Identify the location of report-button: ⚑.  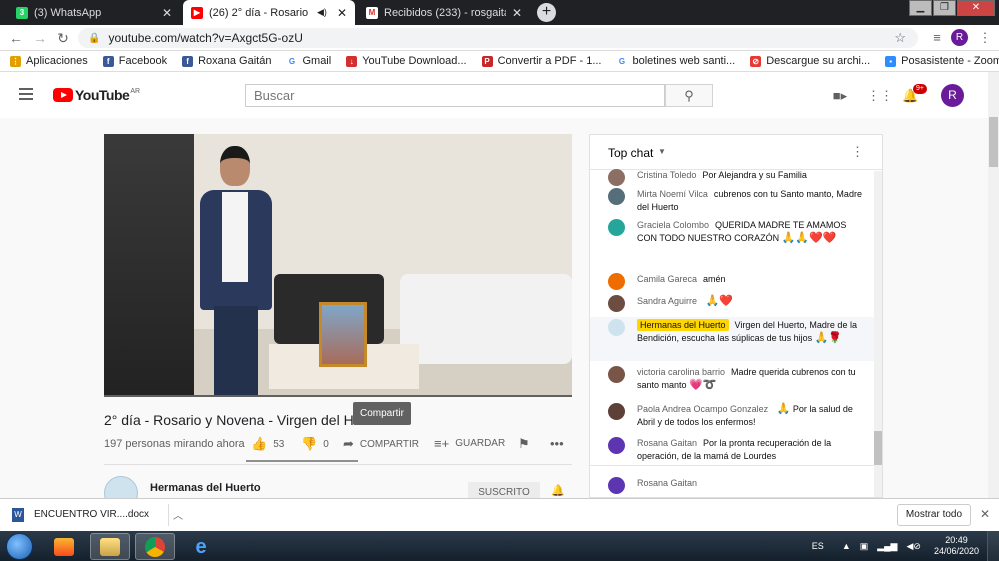
(527, 444).